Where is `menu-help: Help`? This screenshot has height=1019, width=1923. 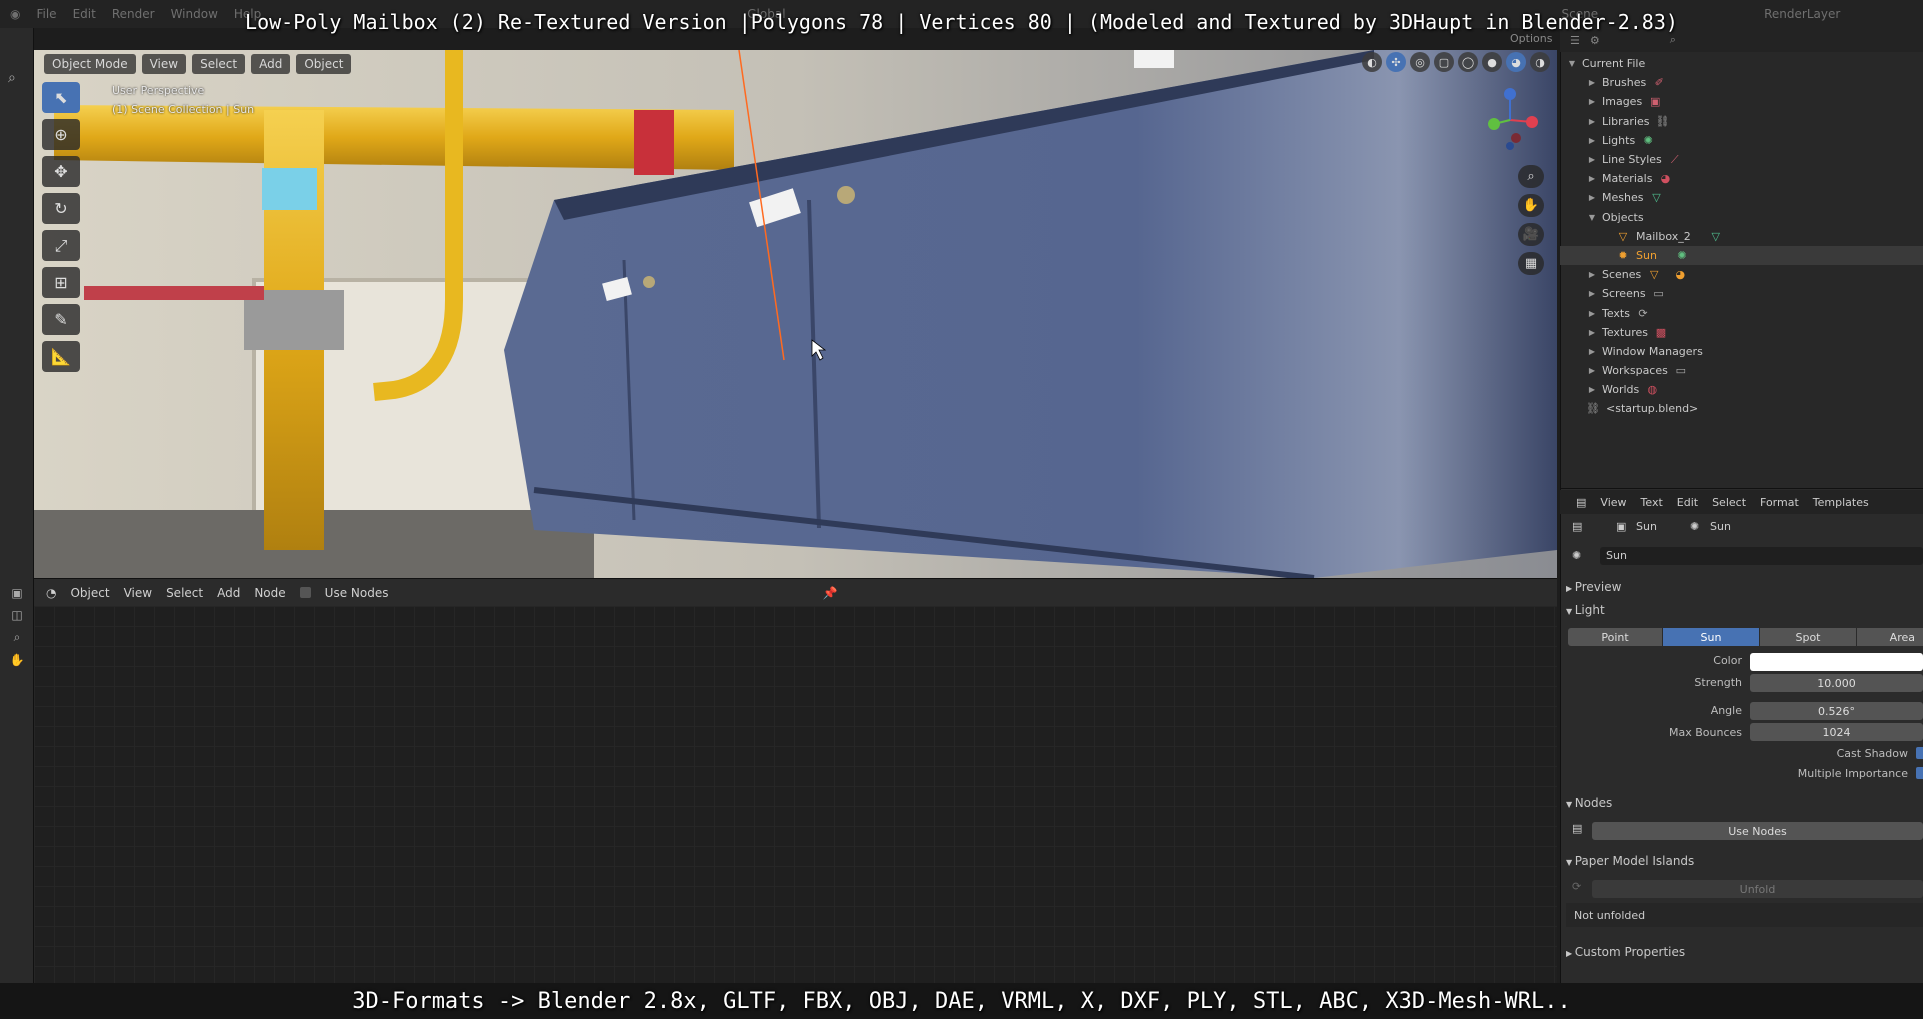 menu-help: Help is located at coordinates (247, 14).